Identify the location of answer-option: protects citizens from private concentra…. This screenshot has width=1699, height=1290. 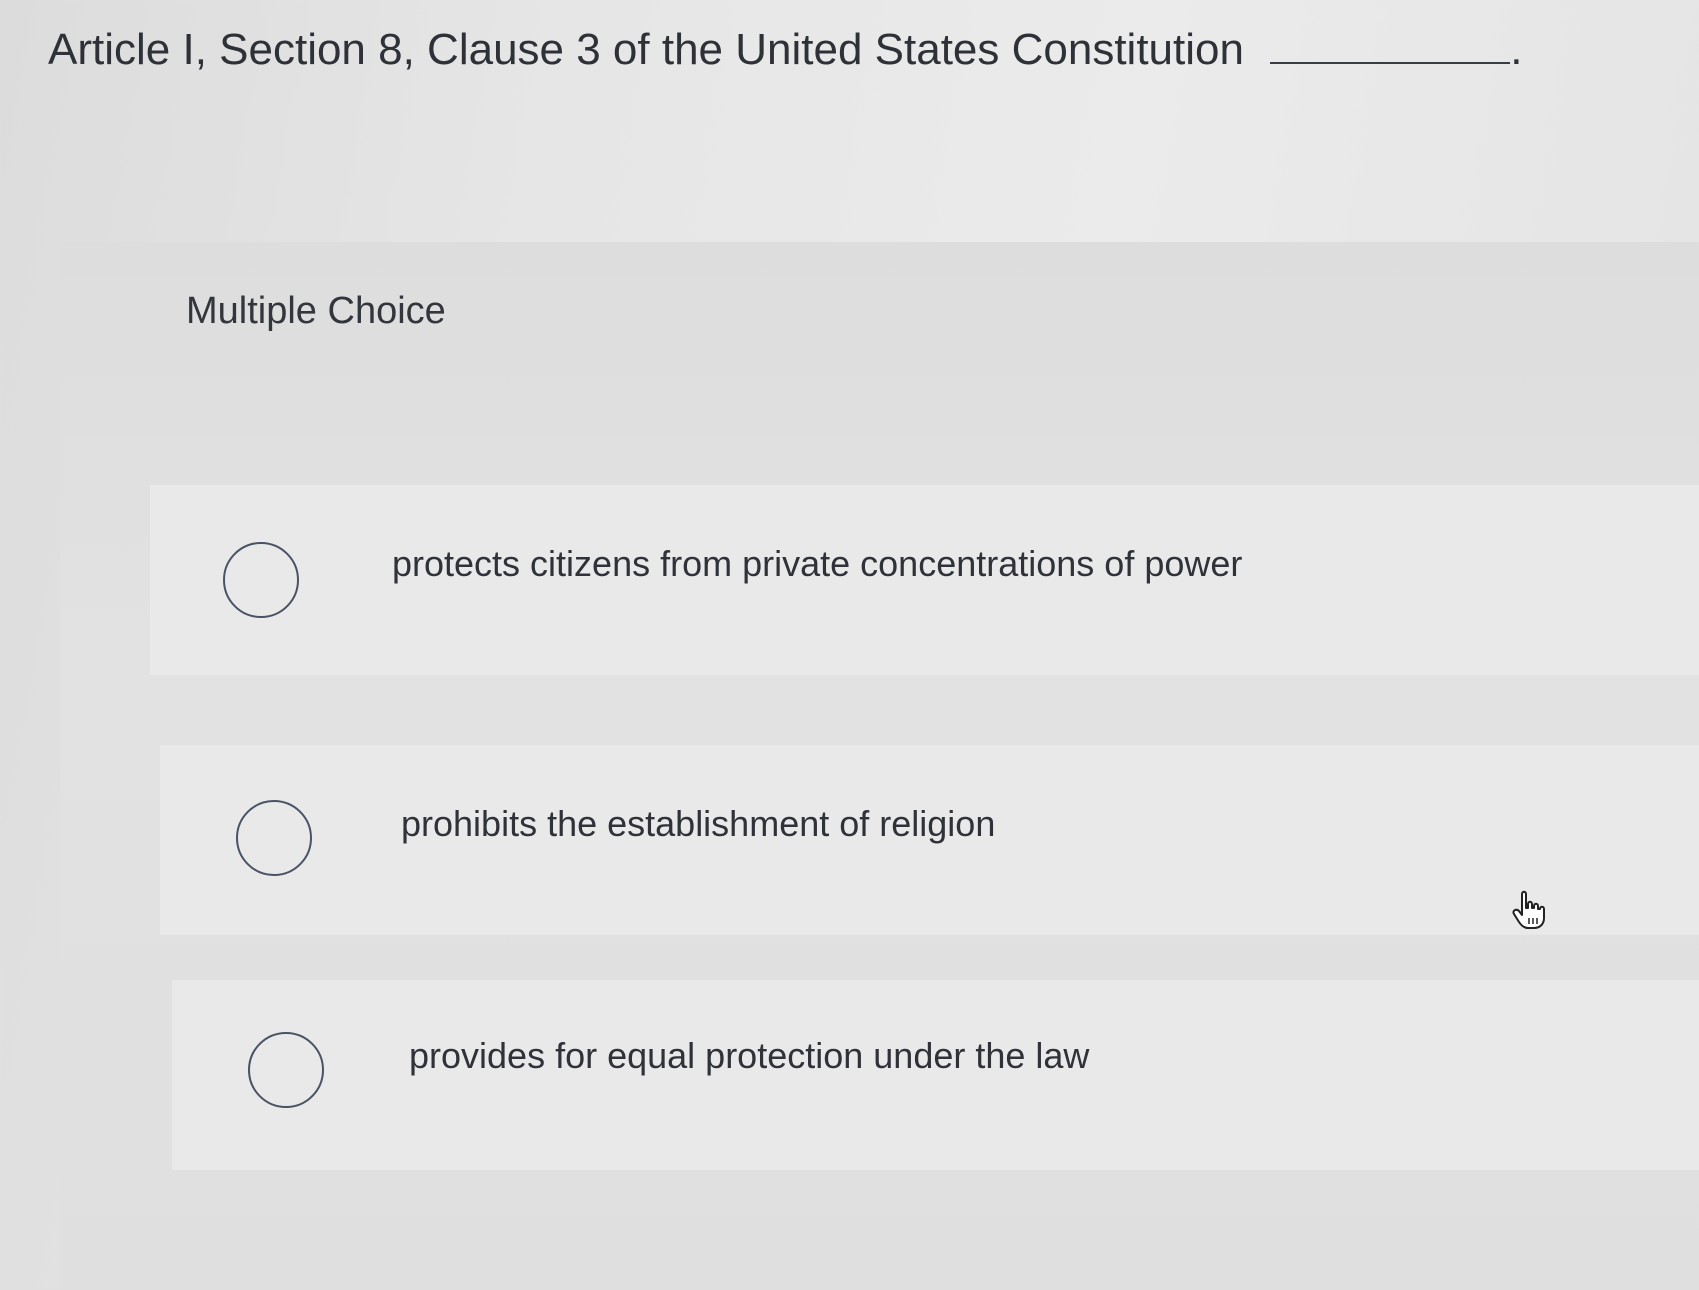
(924, 580).